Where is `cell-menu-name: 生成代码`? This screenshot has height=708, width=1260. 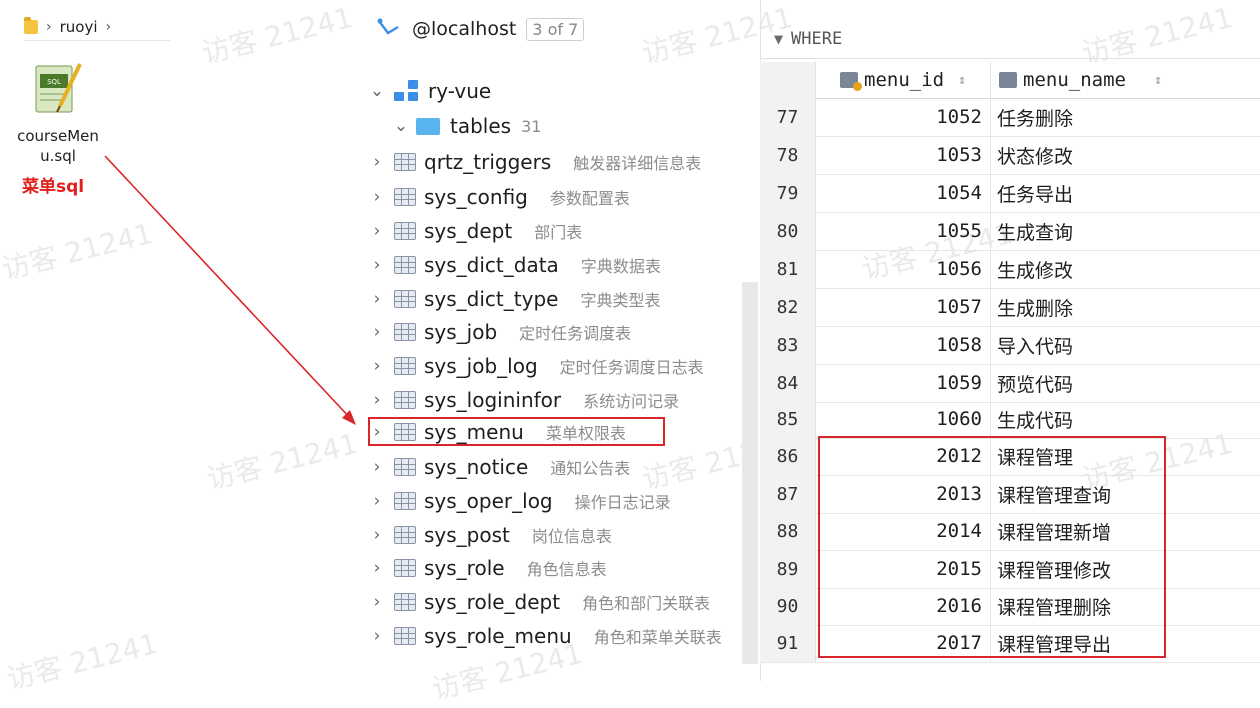
cell-menu-name: 生成代码 is located at coordinates (1031, 419).